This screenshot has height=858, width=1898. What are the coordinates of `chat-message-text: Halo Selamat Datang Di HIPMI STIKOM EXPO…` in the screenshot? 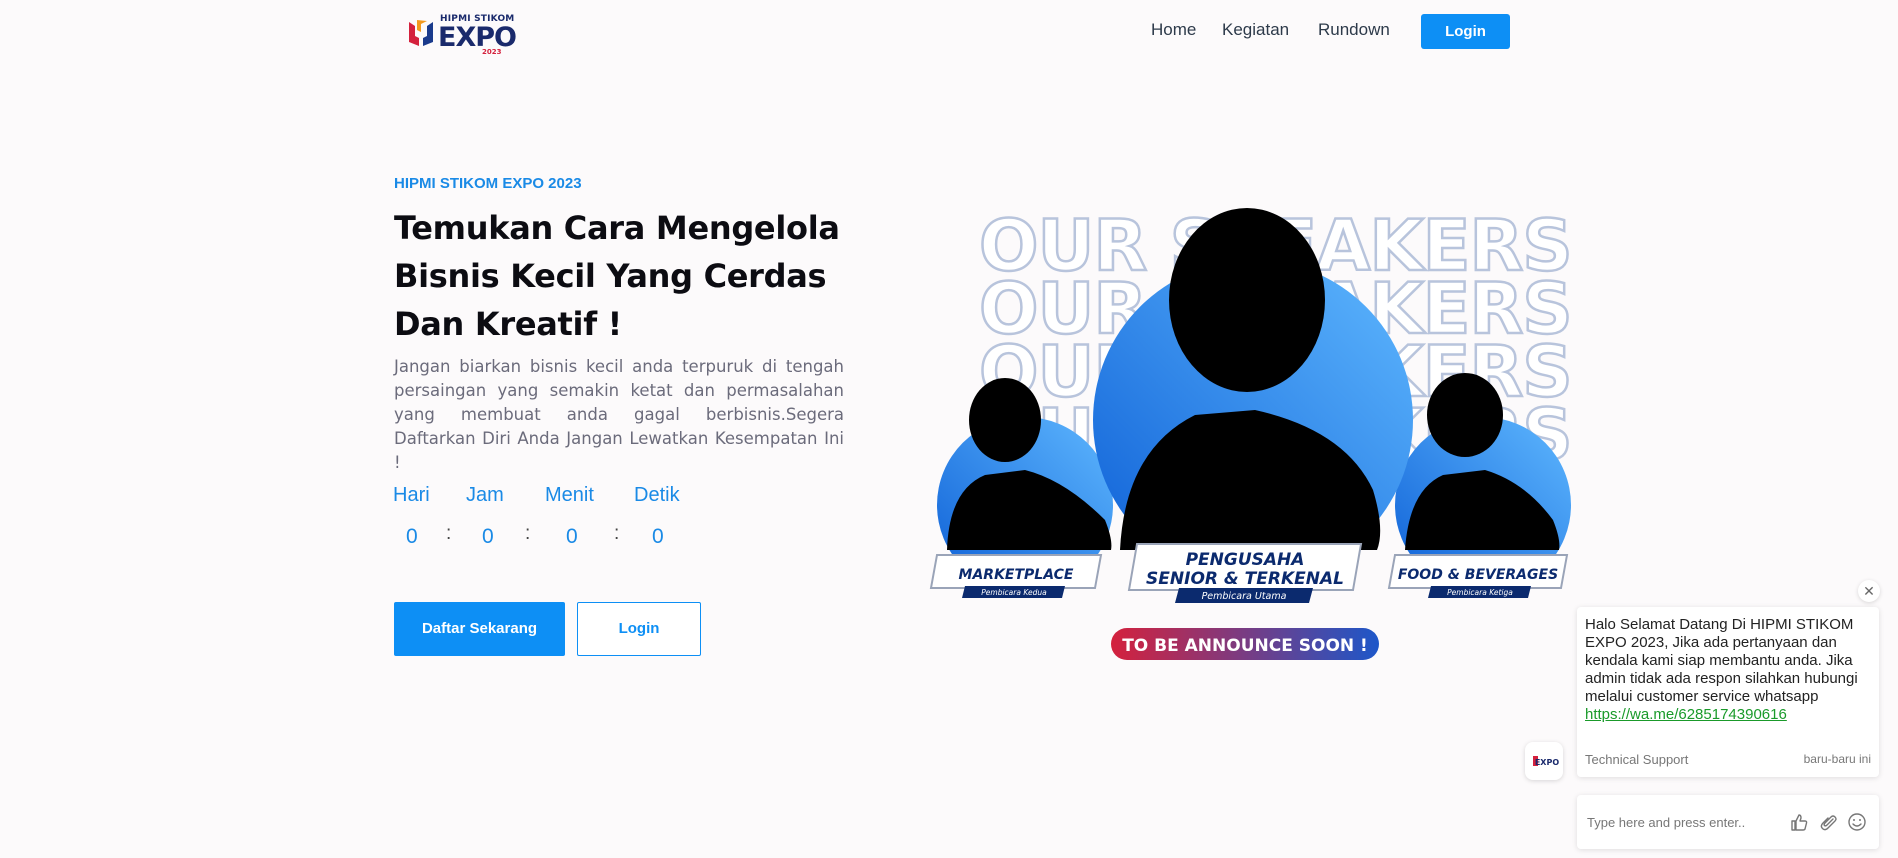 It's located at (1721, 660).